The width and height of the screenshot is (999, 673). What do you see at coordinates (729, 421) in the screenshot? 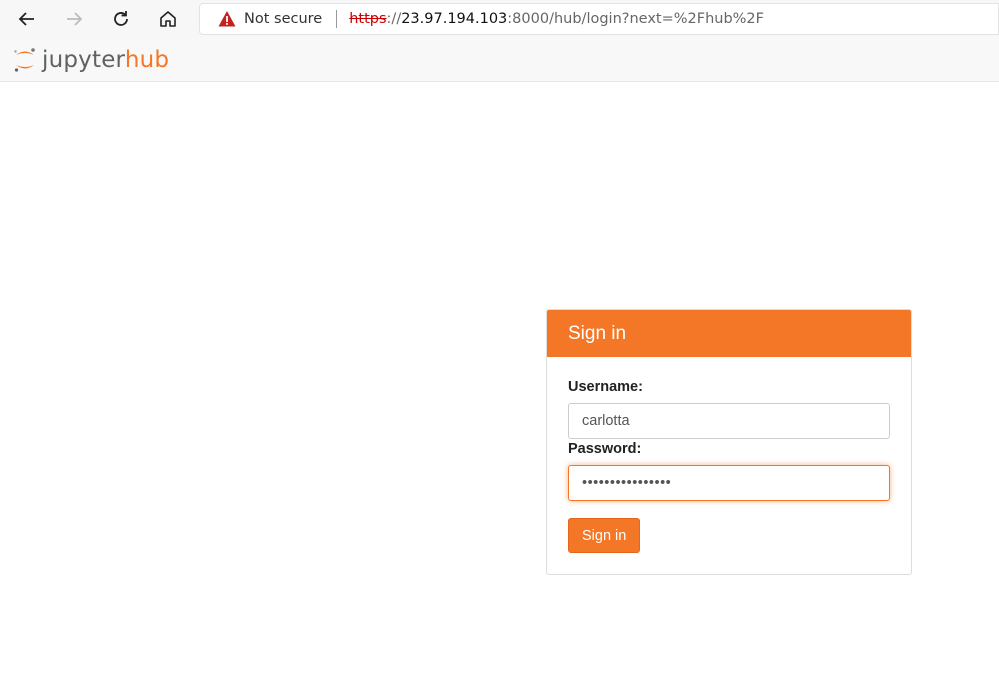
I see `username-input: carlotta` at bounding box center [729, 421].